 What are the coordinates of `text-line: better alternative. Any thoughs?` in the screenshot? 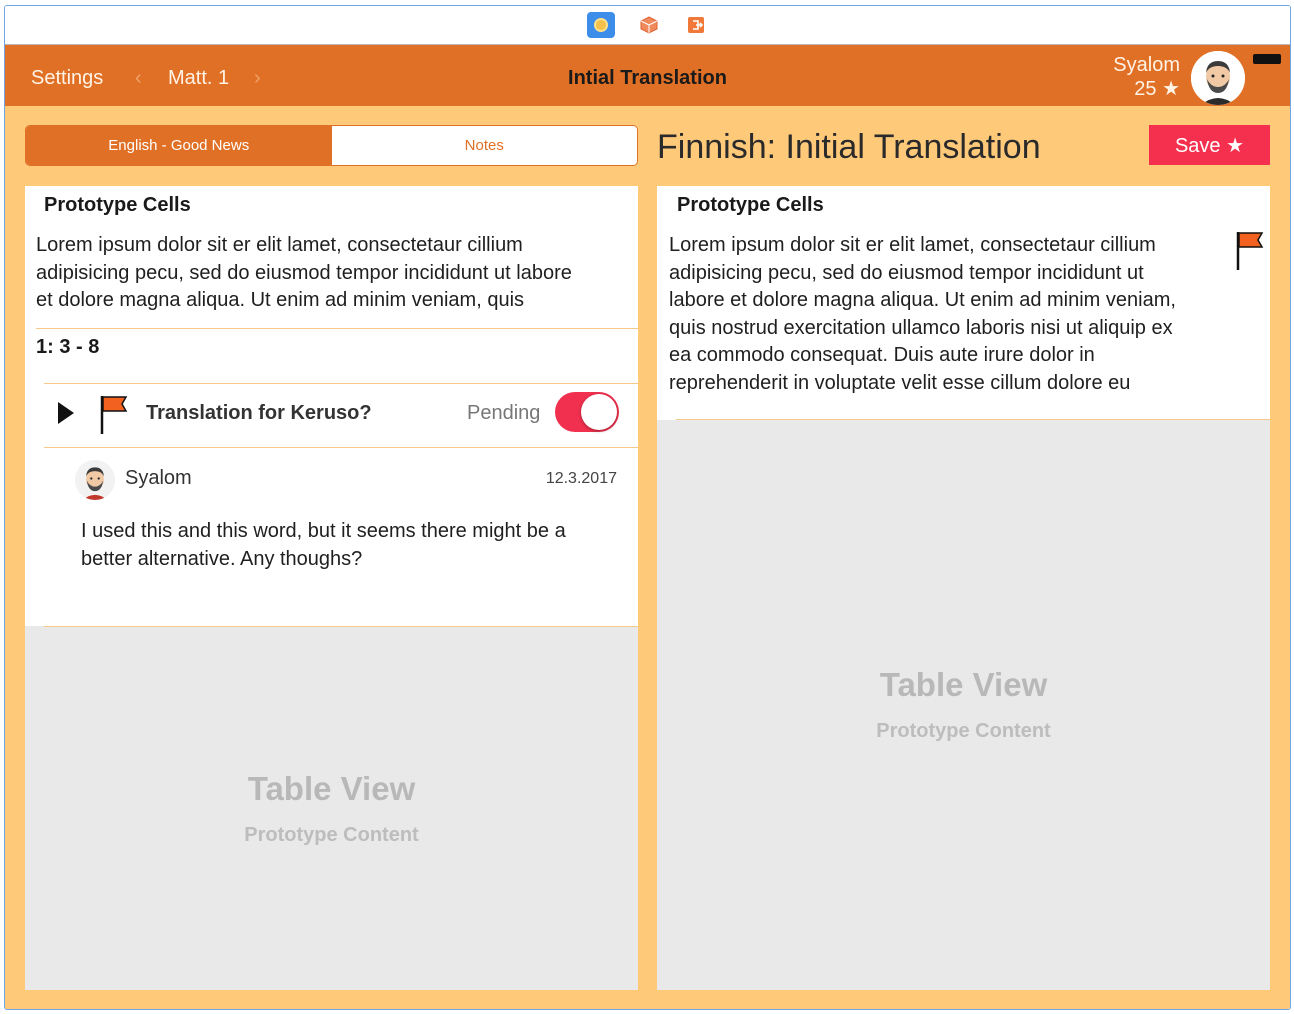 It's located at (222, 558).